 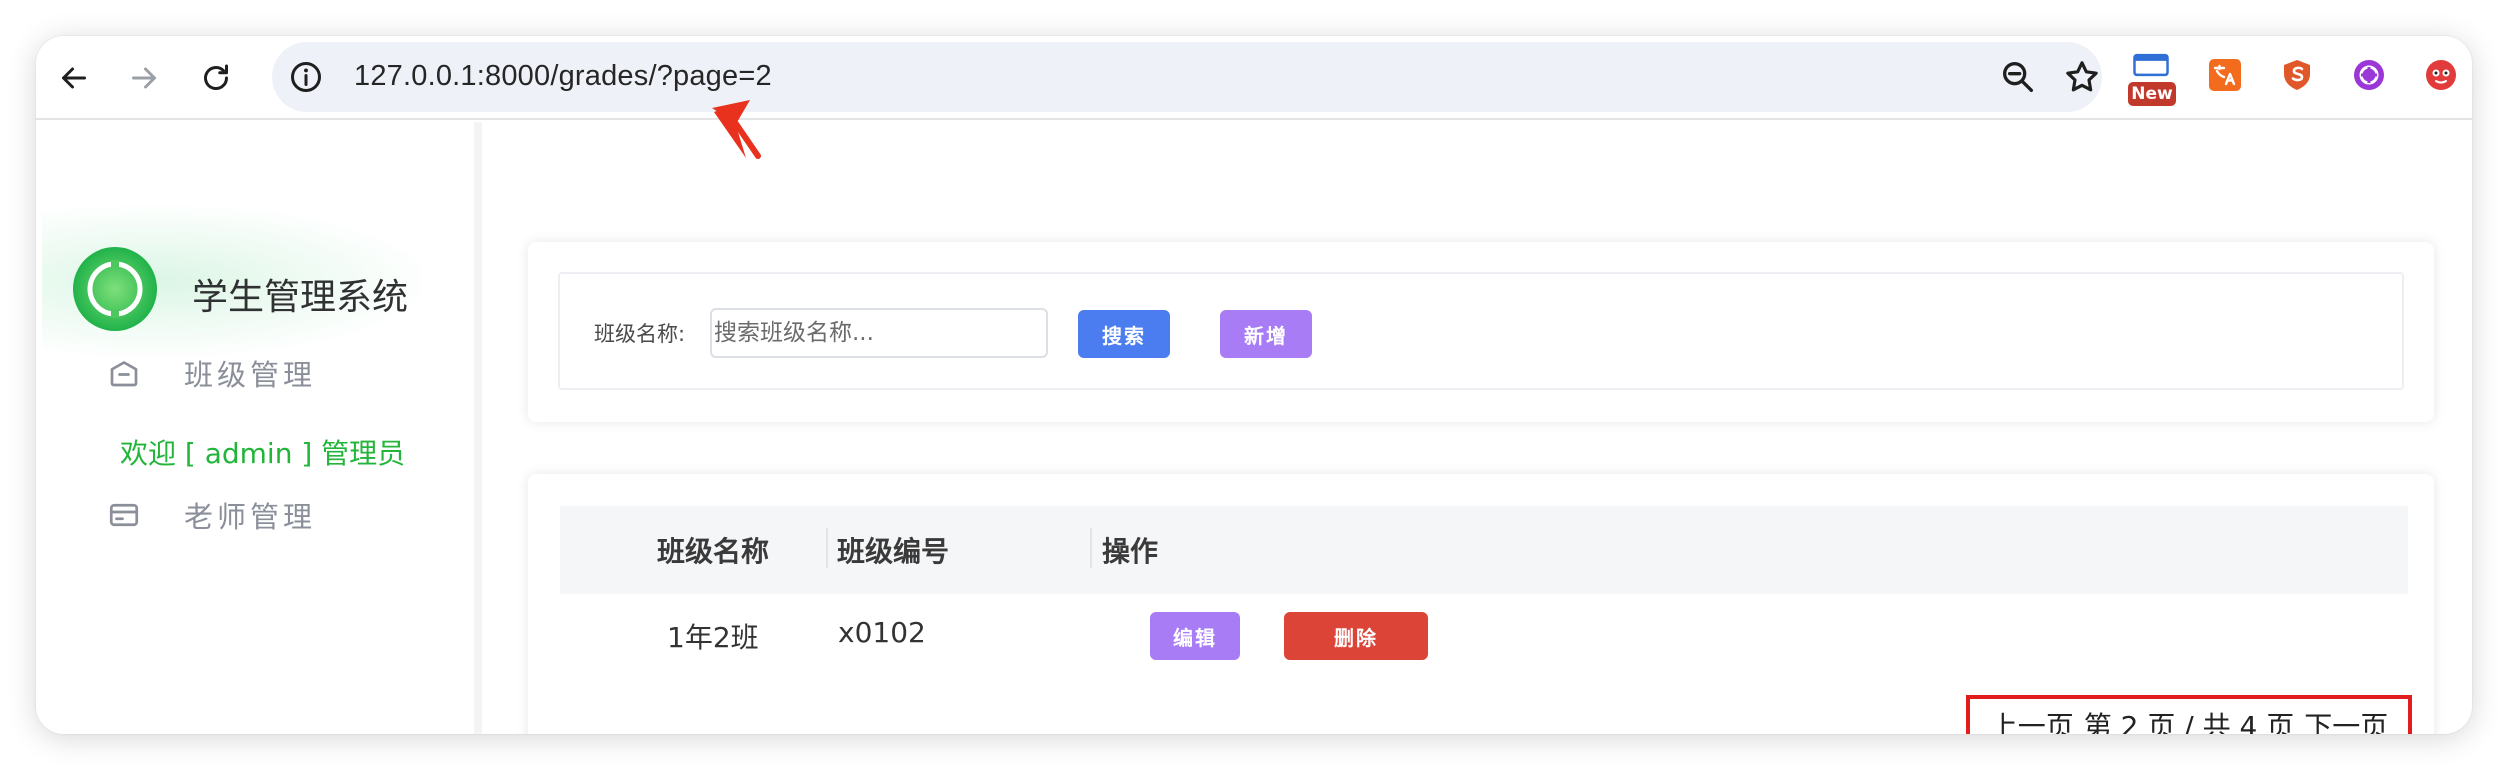 What do you see at coordinates (259, 428) in the screenshot?
I see `sidebar: 学生管理系统 欢迎 [ admin ] 管理员 班级管理 老师管理` at bounding box center [259, 428].